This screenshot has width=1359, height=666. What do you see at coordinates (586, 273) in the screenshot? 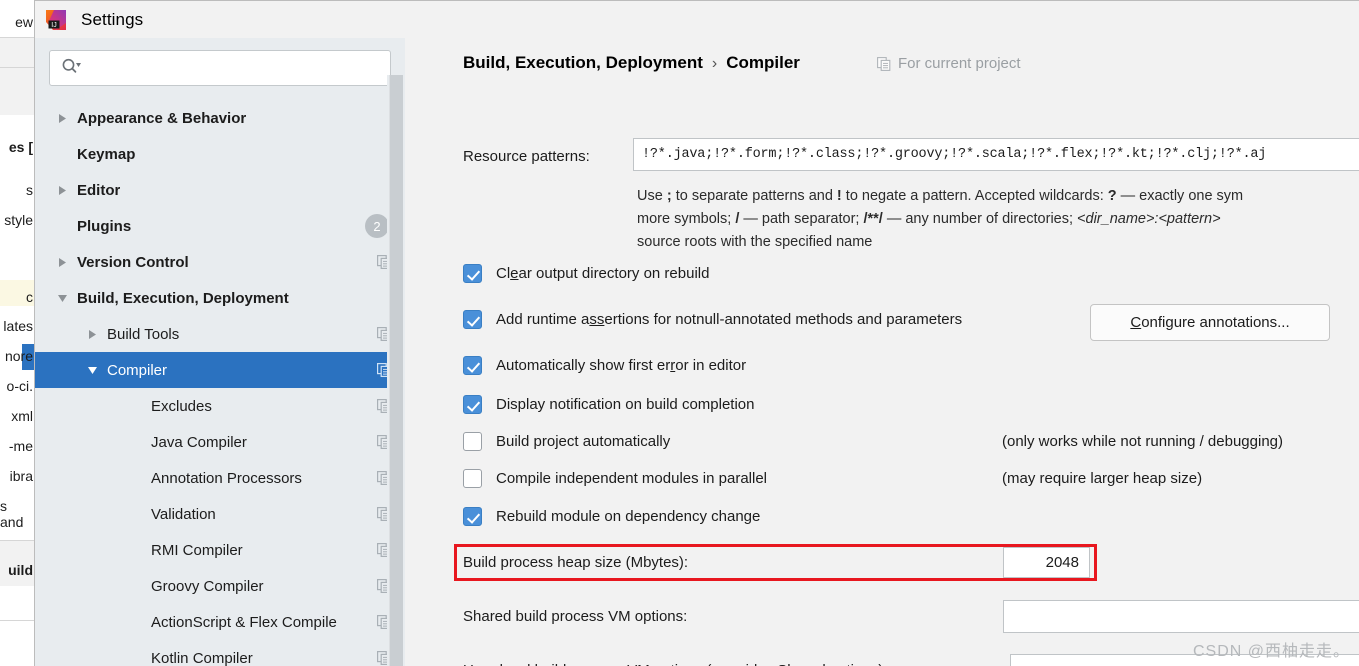
I see `checkbox-clear-output-directory-on-rebuild: Clear output directory on rebuild` at bounding box center [586, 273].